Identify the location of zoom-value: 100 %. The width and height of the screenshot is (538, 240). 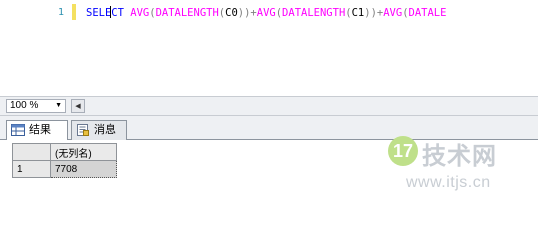
(24, 105).